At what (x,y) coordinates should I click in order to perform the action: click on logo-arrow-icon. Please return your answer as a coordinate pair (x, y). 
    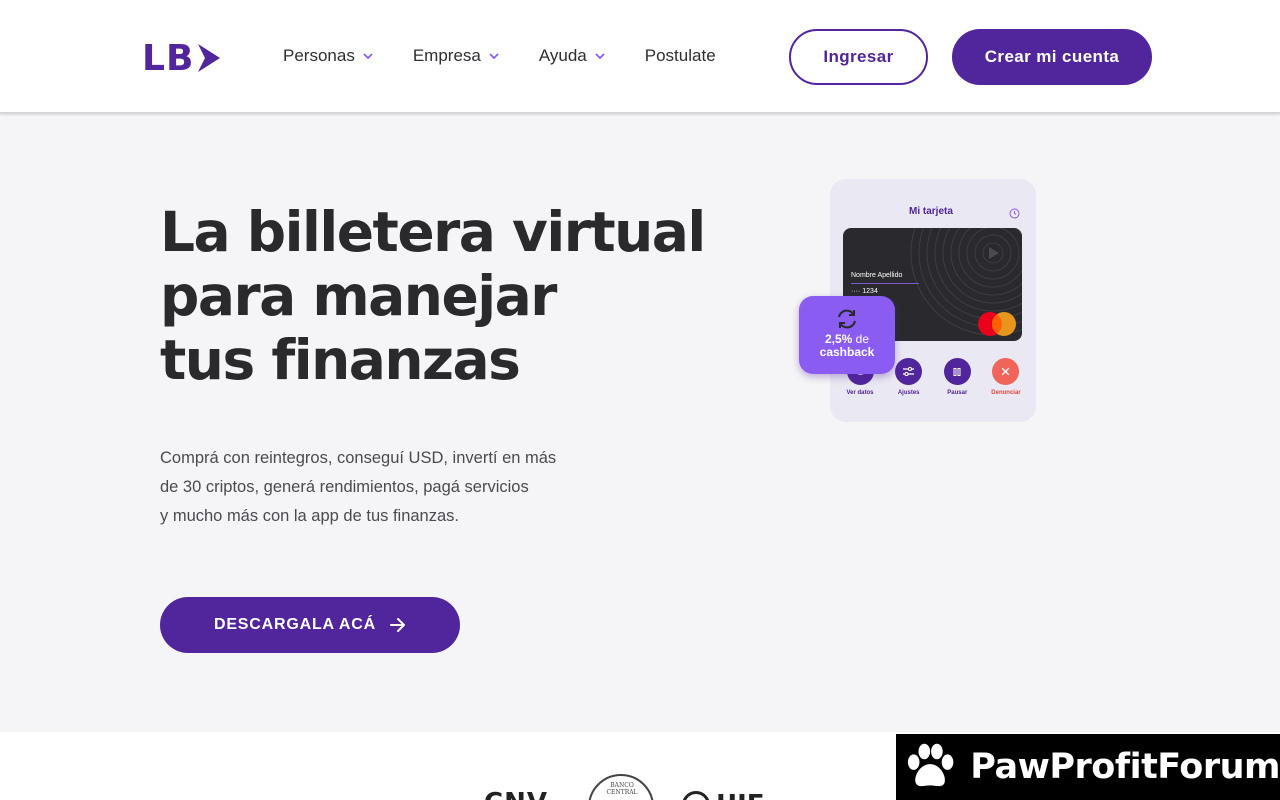
    Looking at the image, I should click on (209, 58).